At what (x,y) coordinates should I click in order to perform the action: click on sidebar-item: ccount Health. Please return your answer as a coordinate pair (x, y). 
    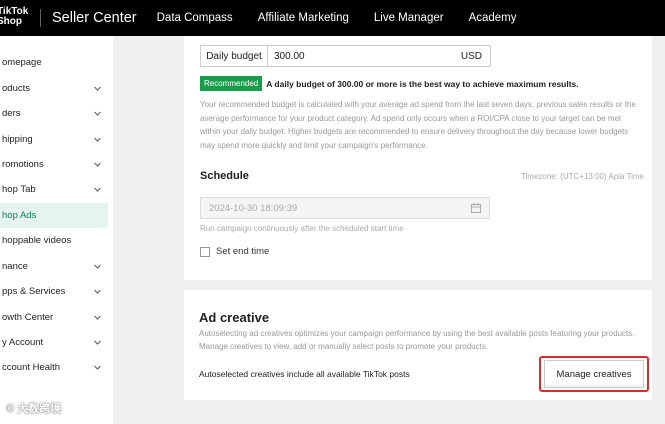
    Looking at the image, I should click on (54, 367).